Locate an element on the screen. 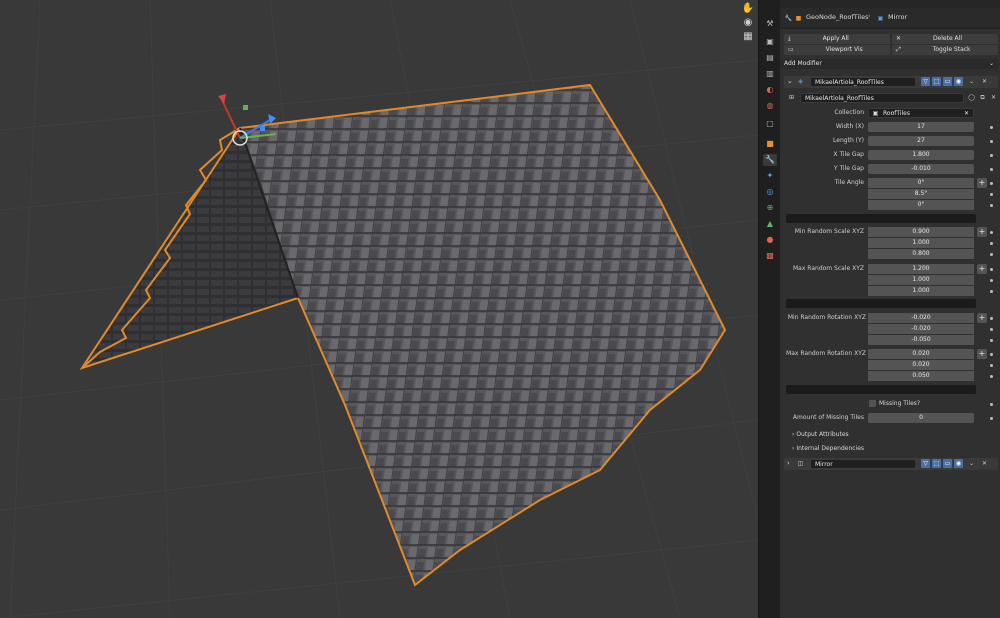 The height and width of the screenshot is (618, 1000). x-tile-gap-field: 1.800 is located at coordinates (921, 155).